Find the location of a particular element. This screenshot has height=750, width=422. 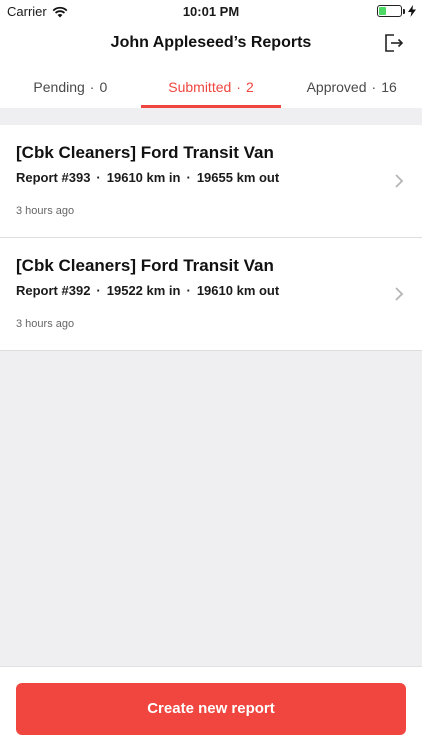

tab-bar: Pending · 0 Submitted · 2 Approved · 16 is located at coordinates (211, 87).